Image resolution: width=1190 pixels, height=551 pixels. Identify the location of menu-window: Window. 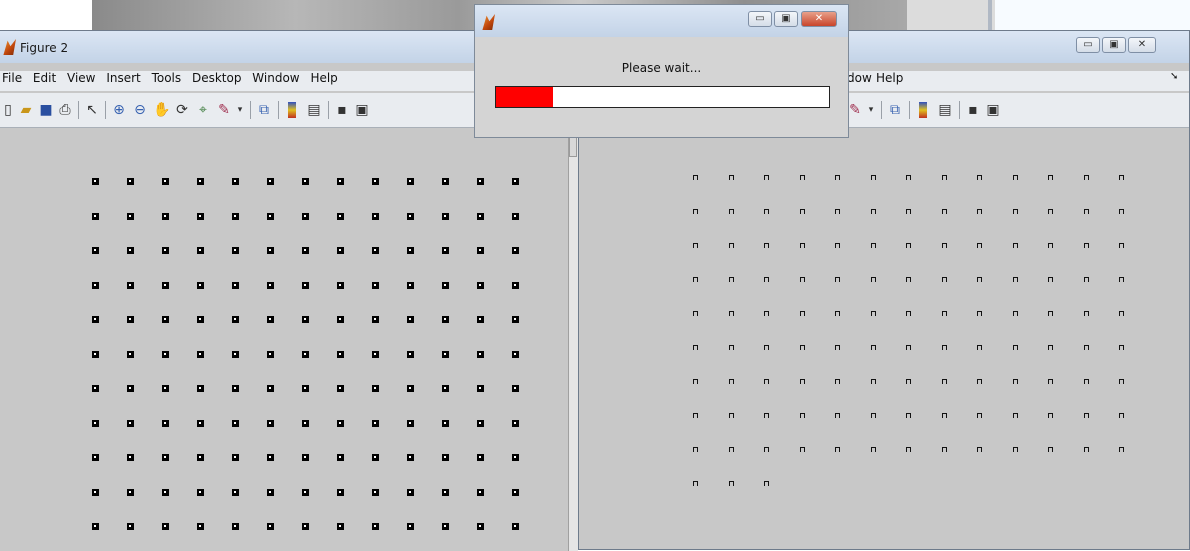
(275, 78).